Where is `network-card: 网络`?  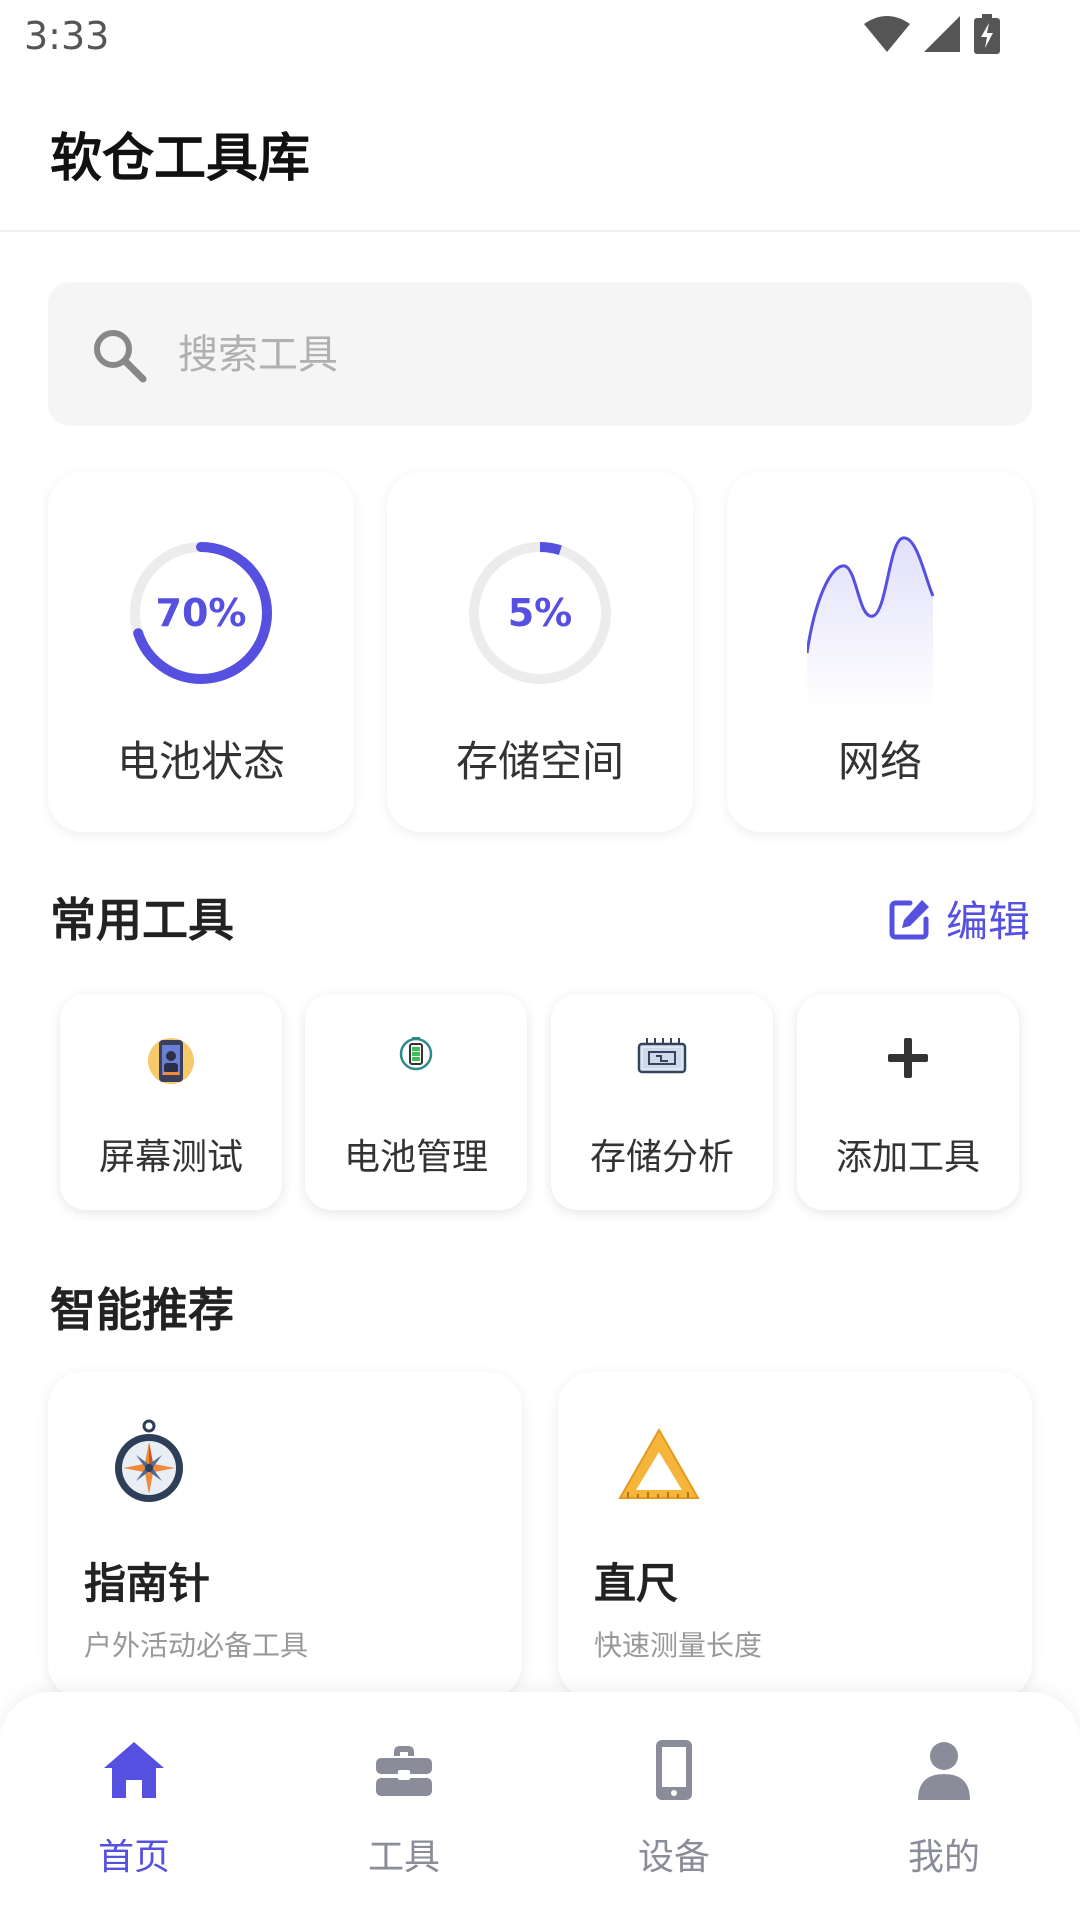 network-card: 网络 is located at coordinates (880, 652).